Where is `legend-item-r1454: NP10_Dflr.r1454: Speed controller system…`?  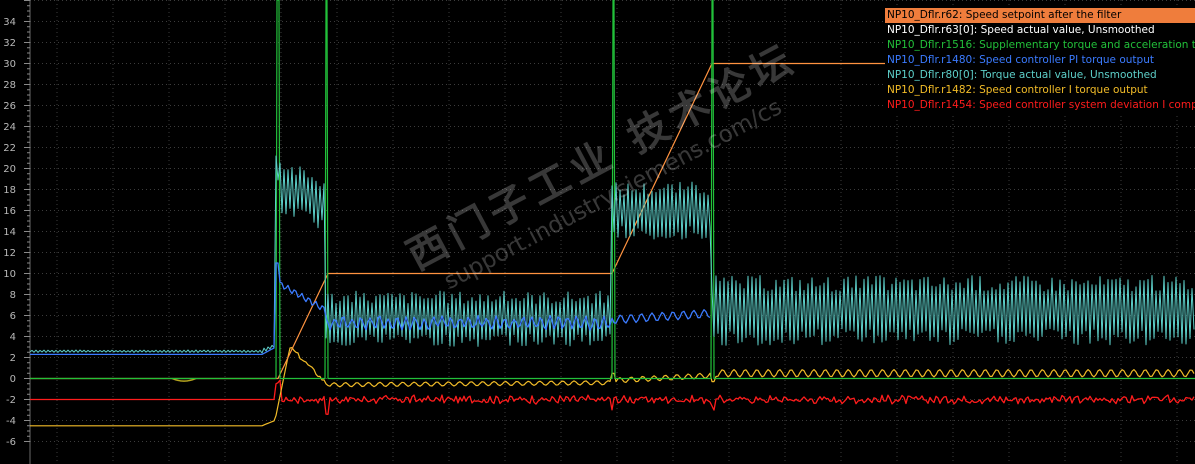
legend-item-r1454: NP10_Dflr.r1454: Speed controller system… is located at coordinates (1040, 105).